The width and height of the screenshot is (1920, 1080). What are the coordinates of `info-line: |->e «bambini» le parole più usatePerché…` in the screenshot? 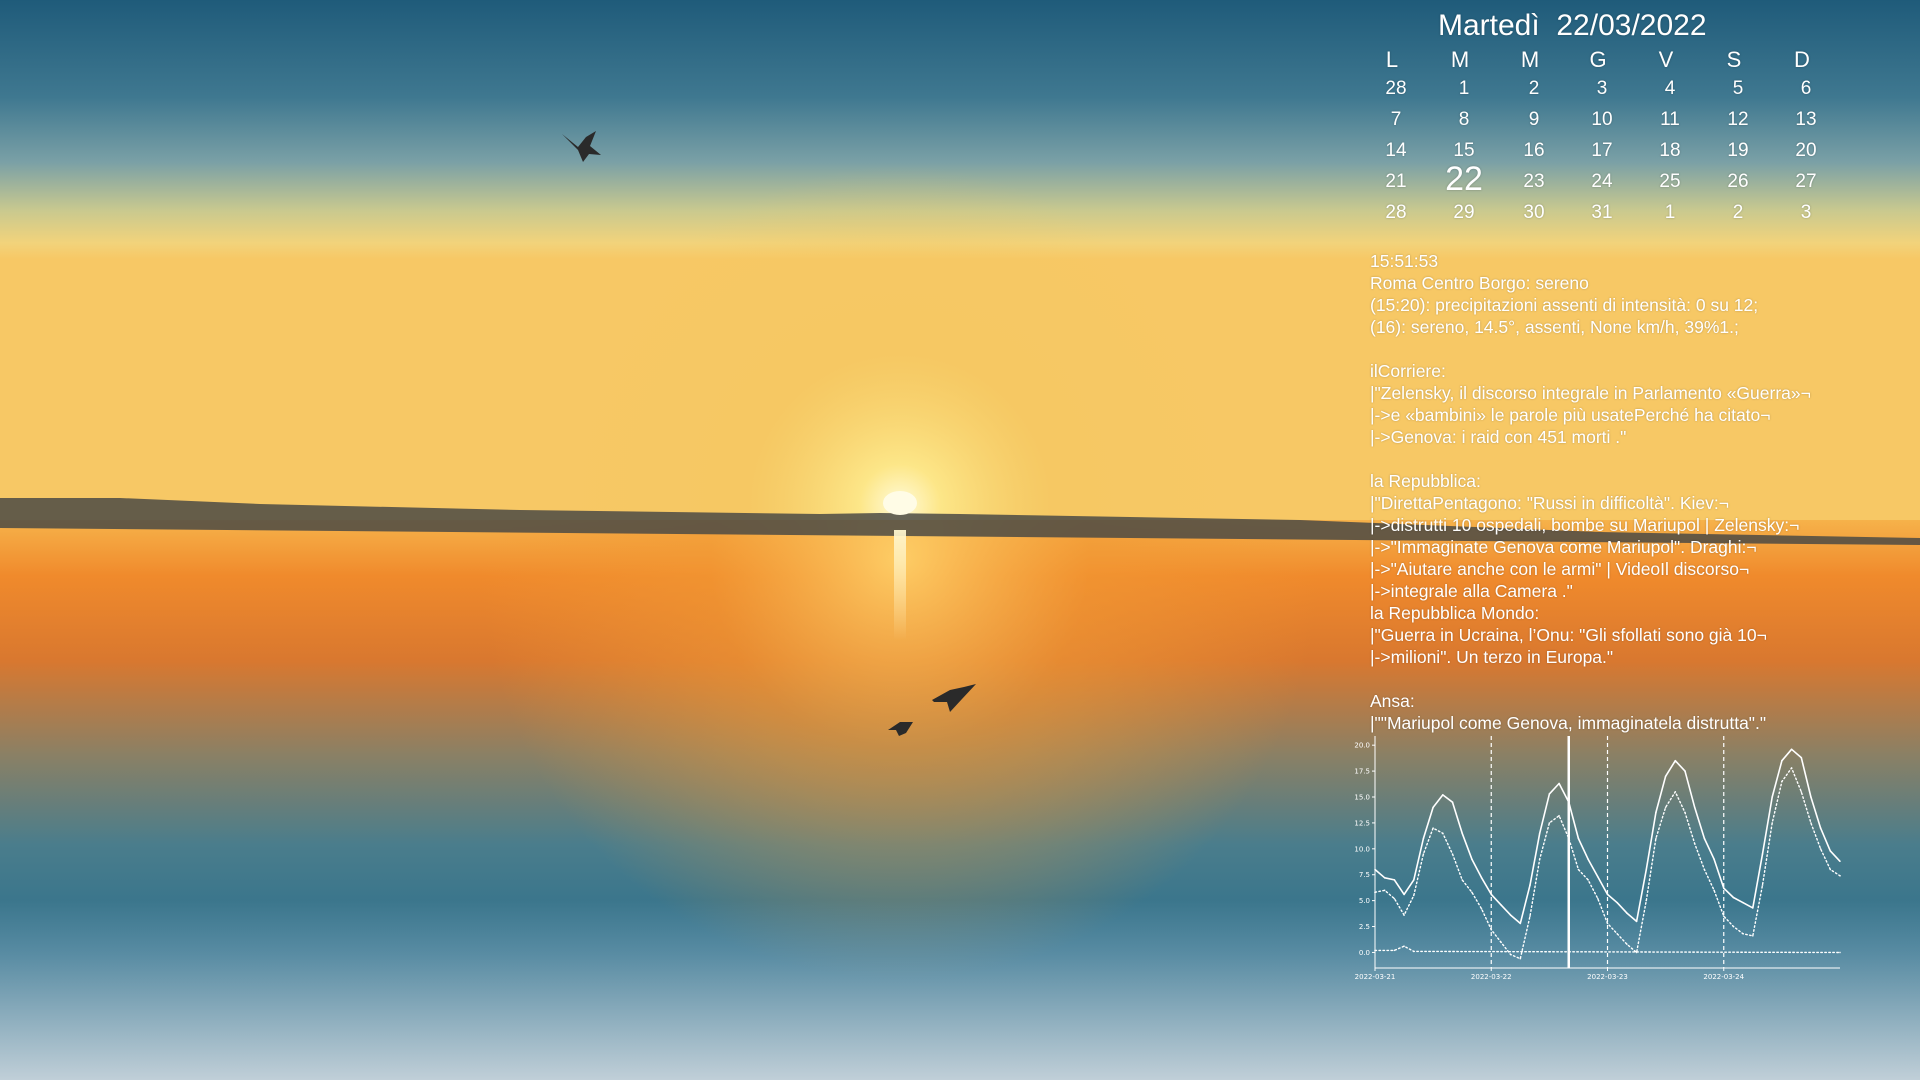 It's located at (1570, 415).